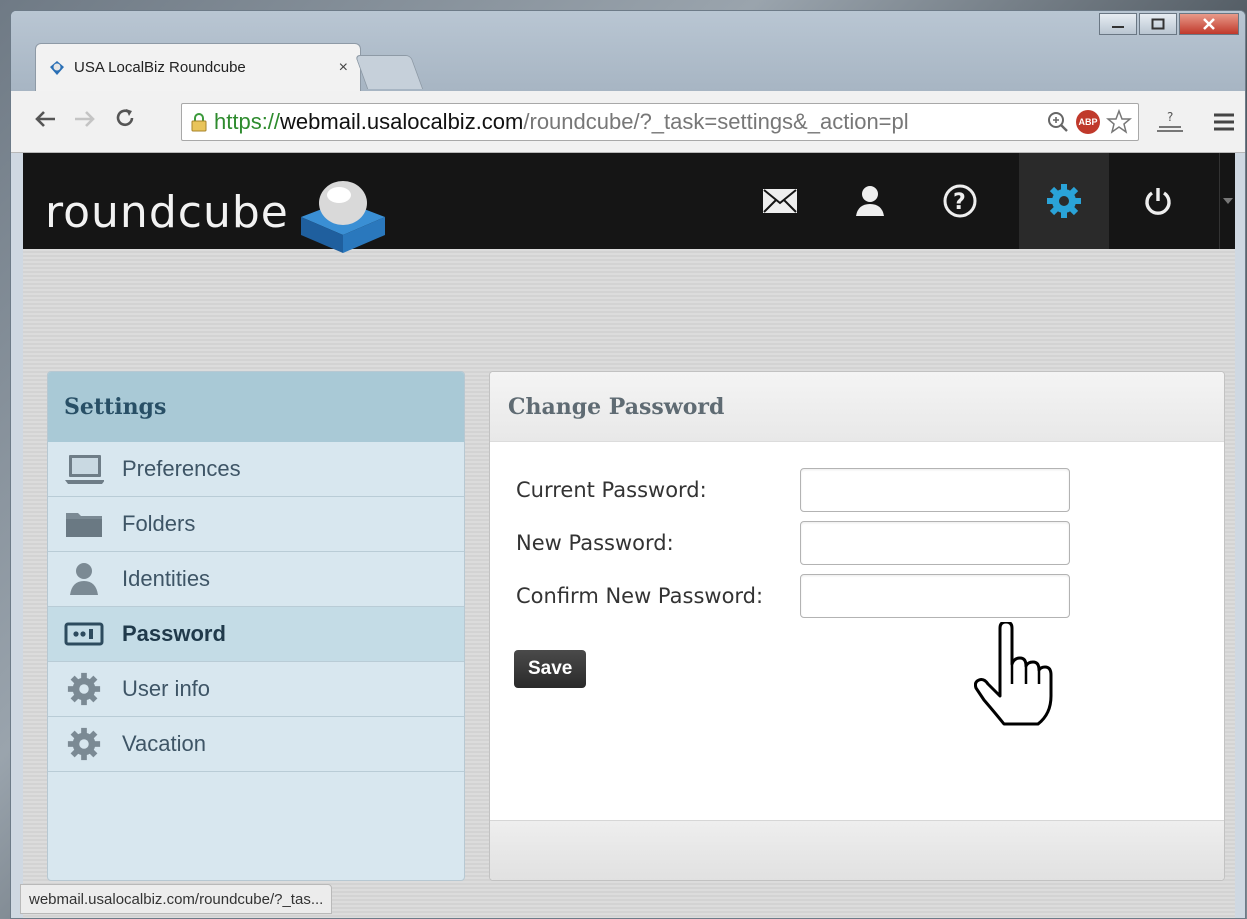 The image size is (1247, 919). I want to click on sidebar-item-vacation: Vacation, so click(256, 744).